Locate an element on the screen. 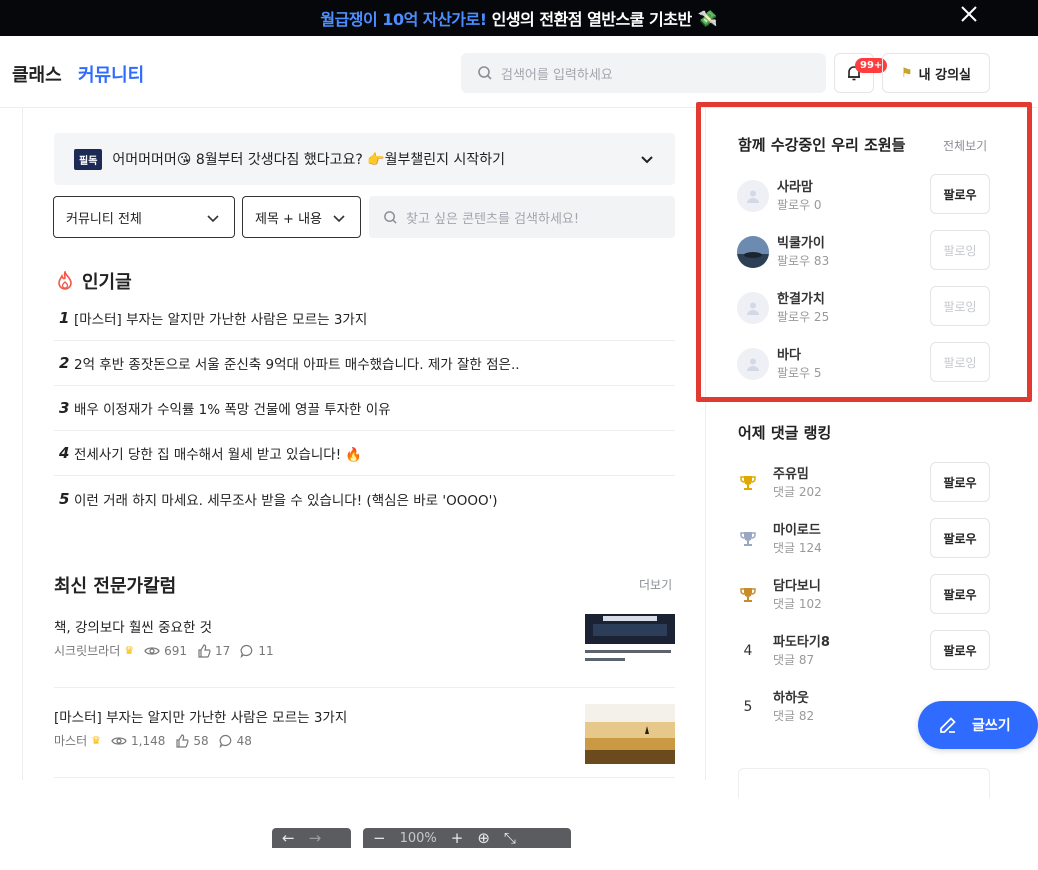 This screenshot has height=870, width=1038. member-name: 한결가치 is located at coordinates (801, 297).